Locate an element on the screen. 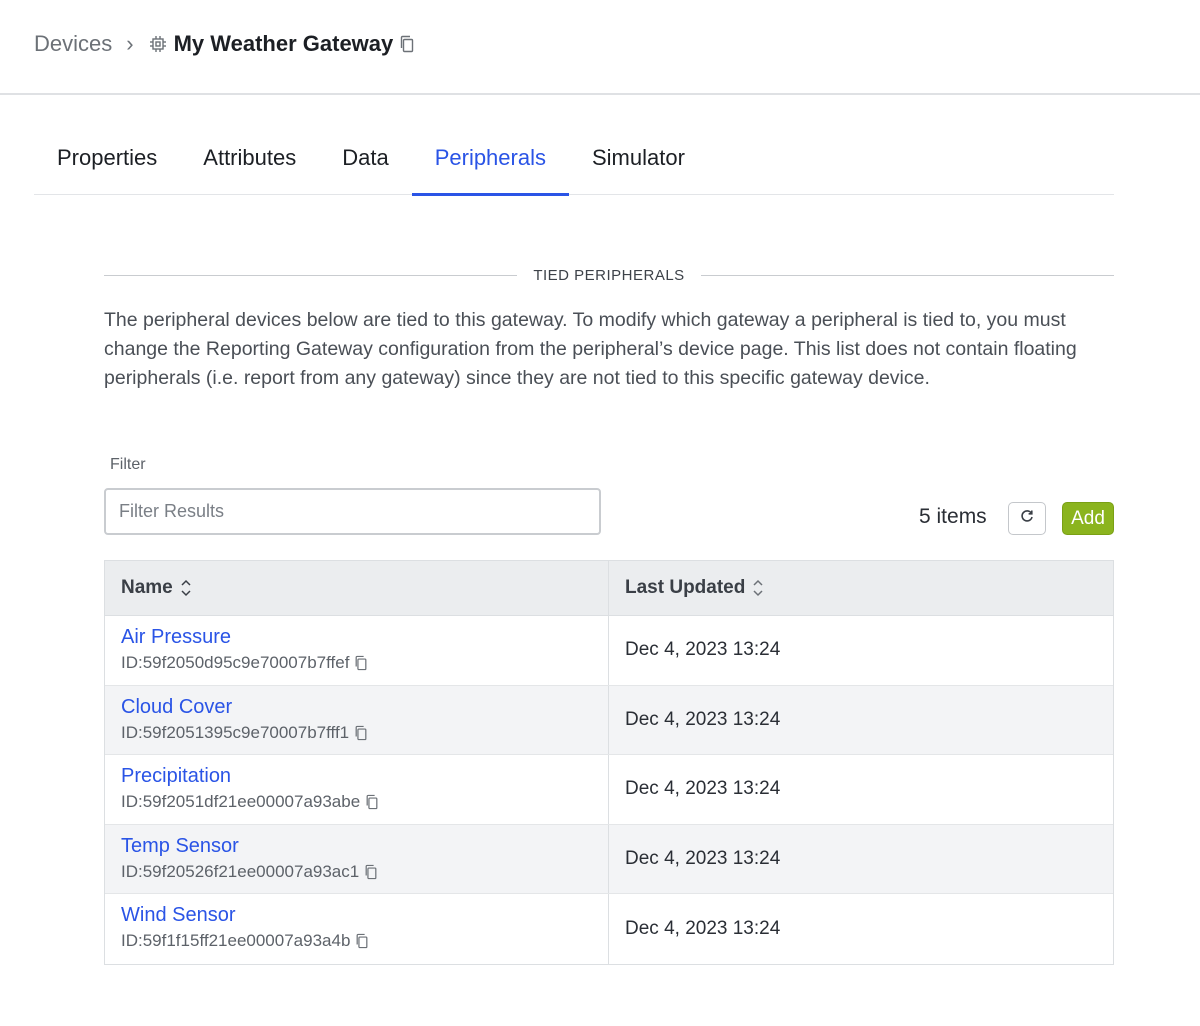 The height and width of the screenshot is (1026, 1200). peripheral-id: ID:59f1f15ff21ee00007a93a4b is located at coordinates (364, 941).